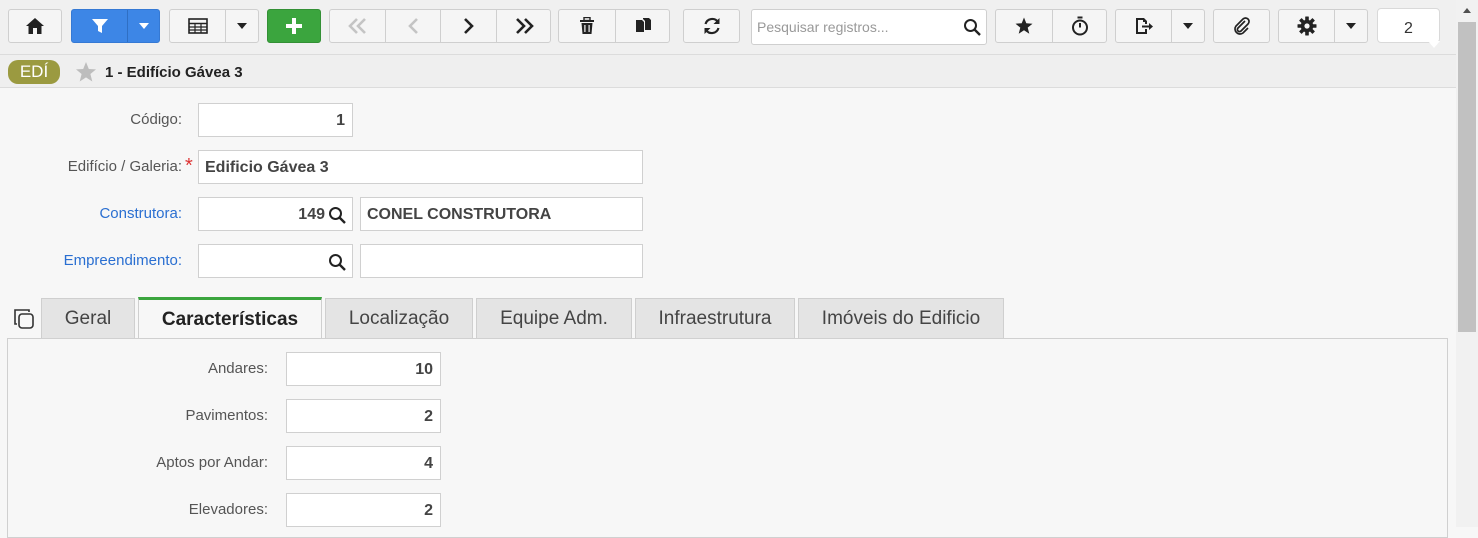 The width and height of the screenshot is (1478, 538). Describe the element at coordinates (34, 72) in the screenshot. I see `record-type-tag: EDÍ` at that location.